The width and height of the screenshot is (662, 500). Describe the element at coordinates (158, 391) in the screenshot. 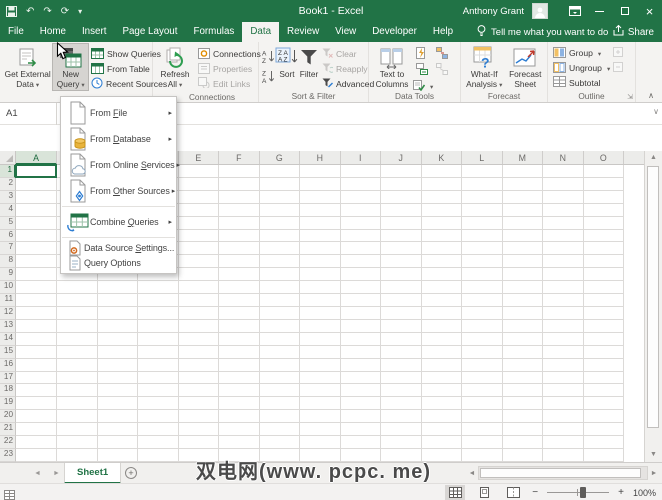

I see `cell-D18` at that location.